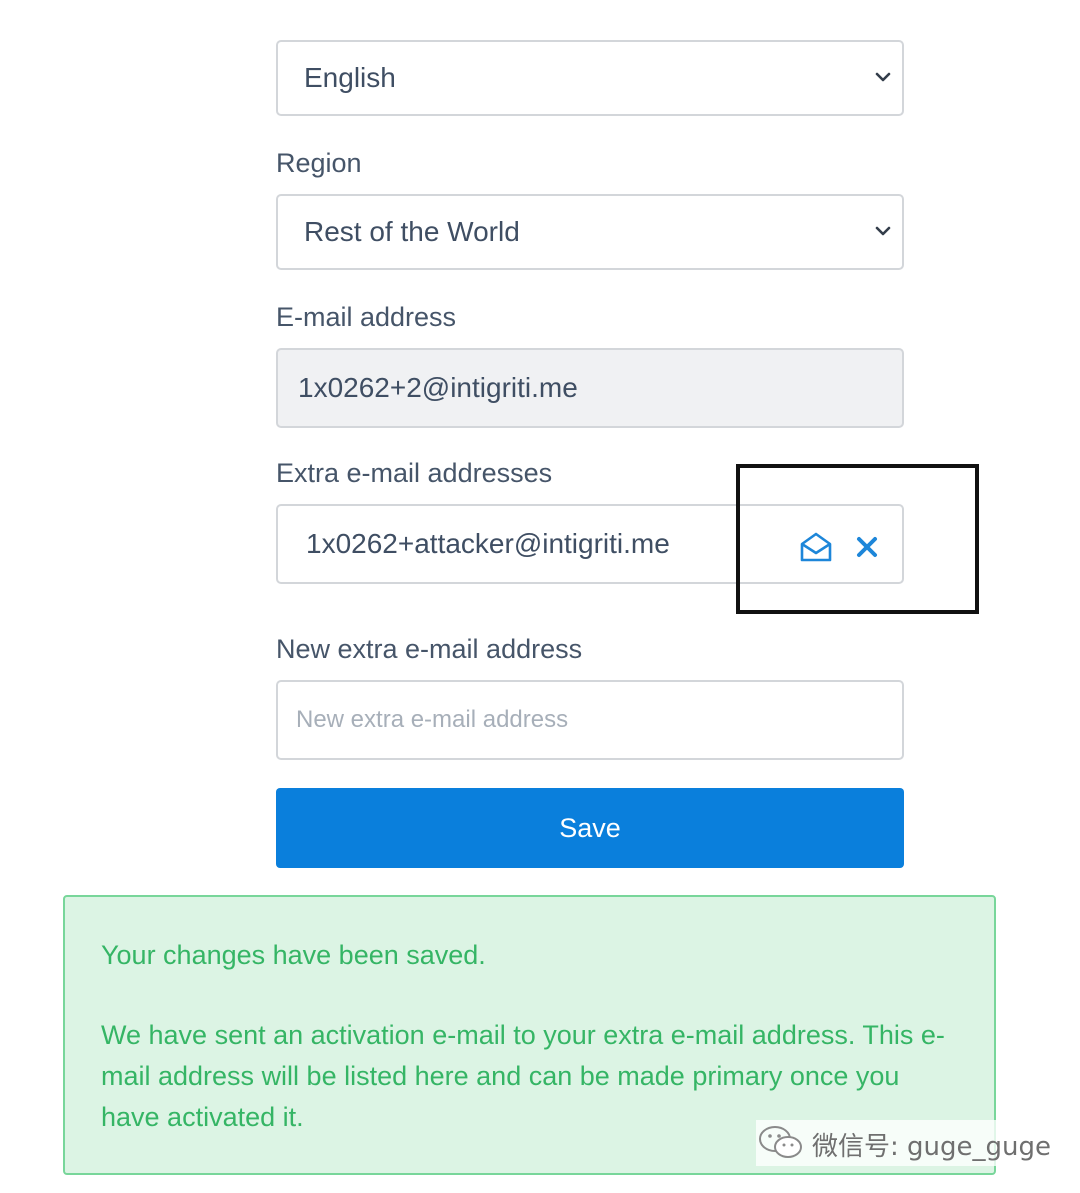 This screenshot has height=1193, width=1080. I want to click on wechat-watermark: 微信号: guge_guge, so click(906, 1143).